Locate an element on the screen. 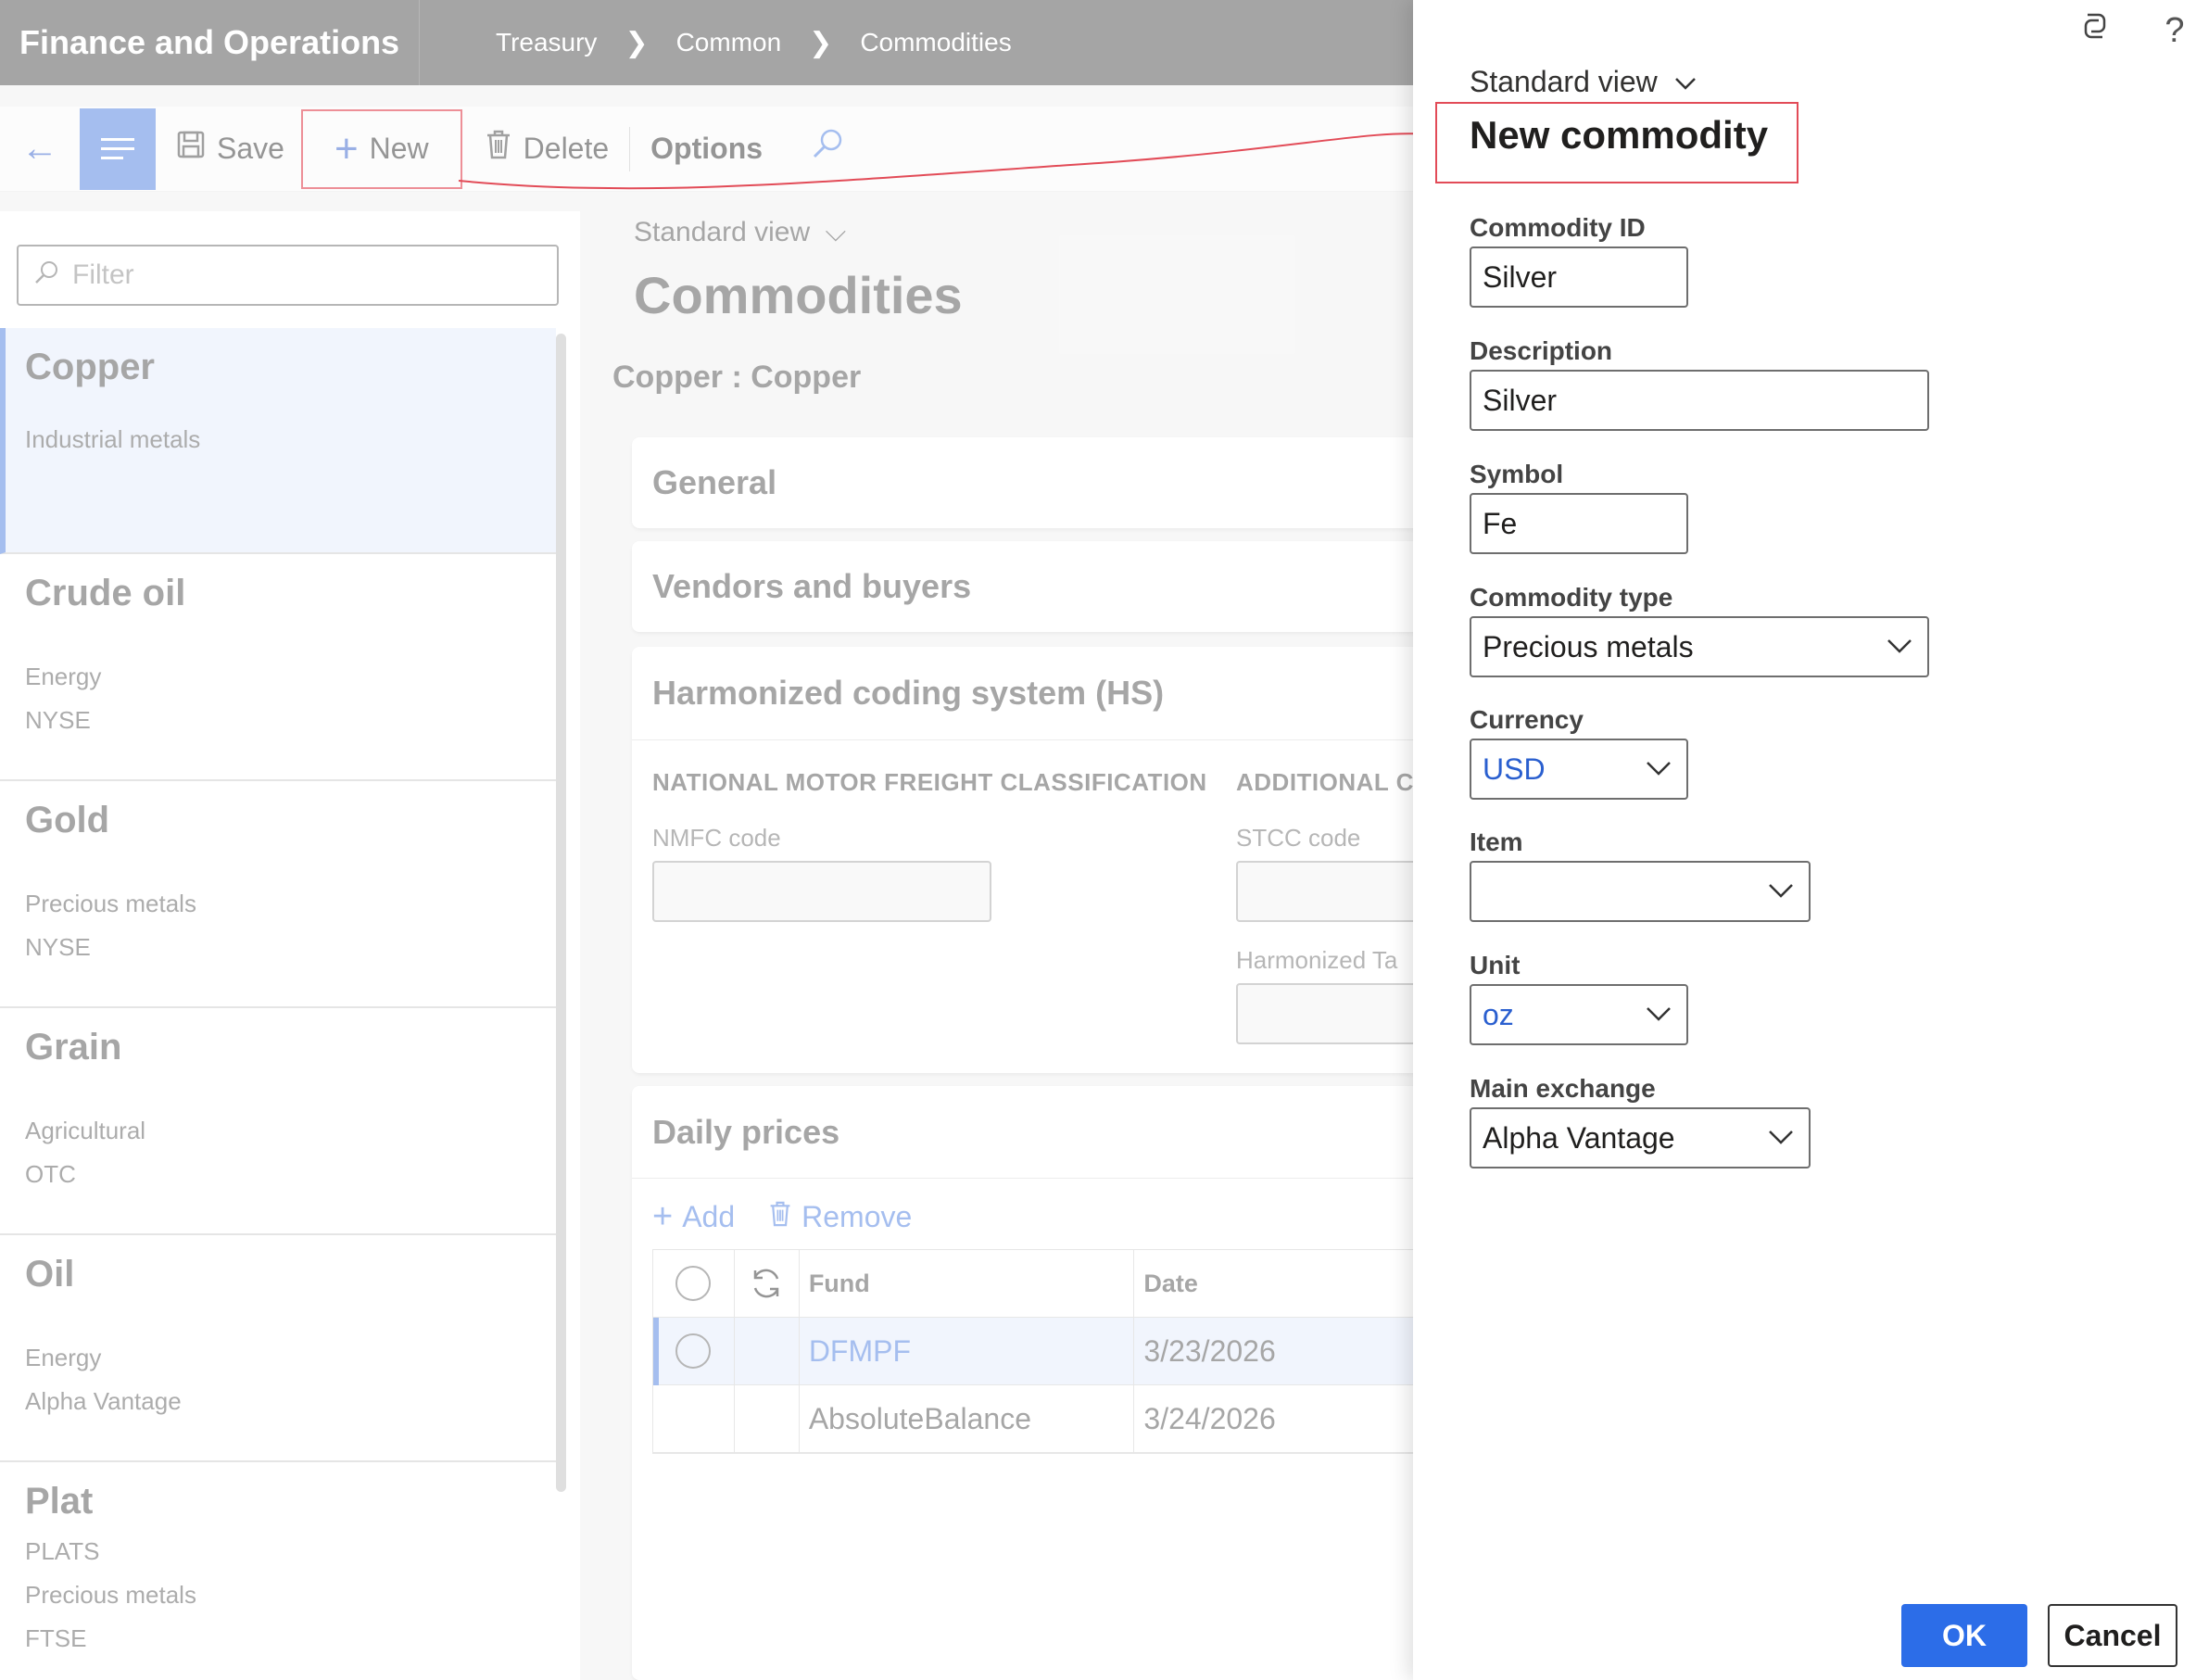 The width and height of the screenshot is (2196, 1680). view-selector: Standard view is located at coordinates (1583, 82).